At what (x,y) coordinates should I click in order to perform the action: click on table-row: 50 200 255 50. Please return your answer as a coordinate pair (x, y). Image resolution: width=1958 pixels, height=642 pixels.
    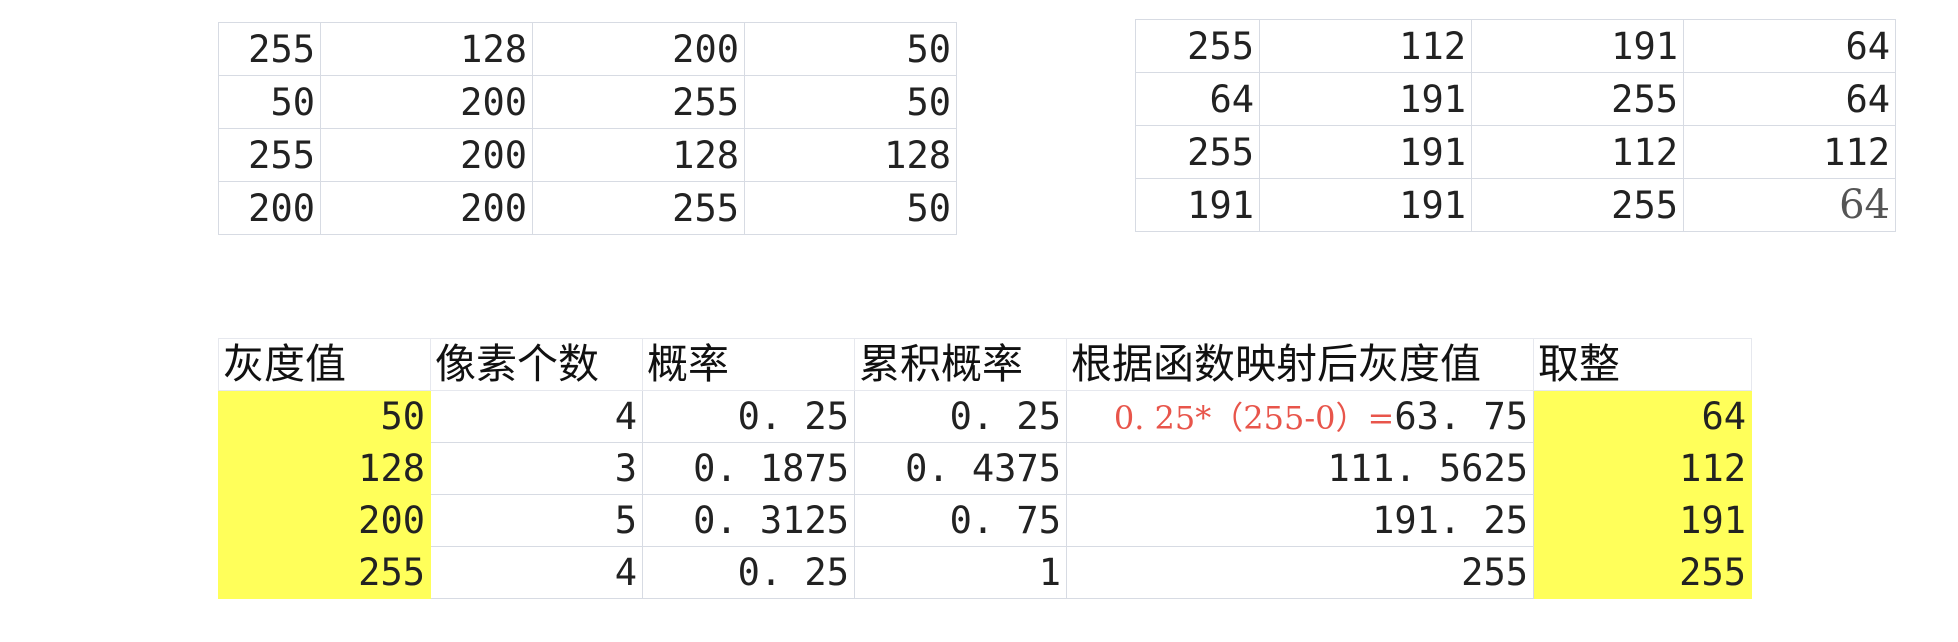
    Looking at the image, I should click on (587, 102).